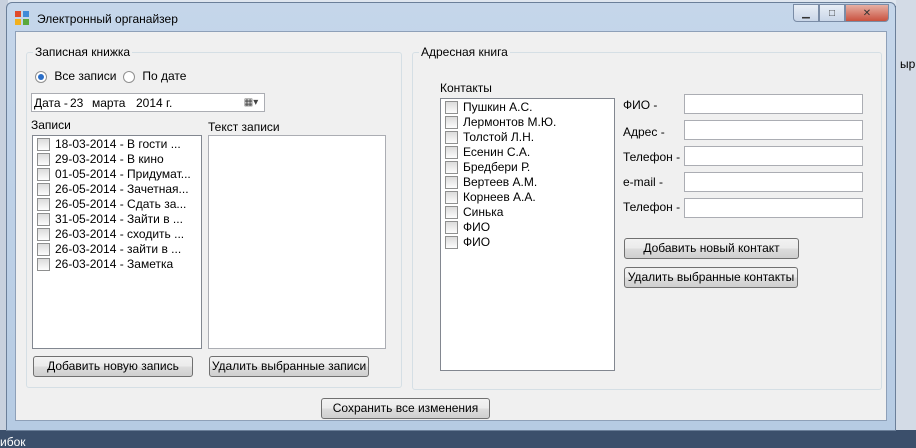  I want to click on window-title: Электронный органайзер, so click(107, 19).